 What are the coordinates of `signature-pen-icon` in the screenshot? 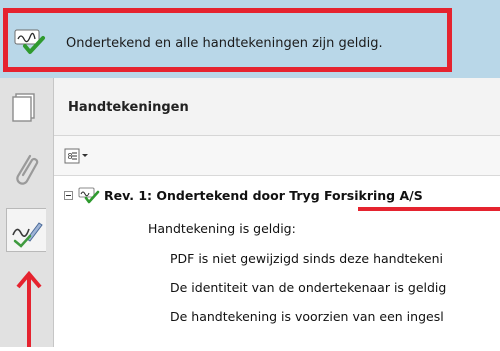 It's located at (27, 239).